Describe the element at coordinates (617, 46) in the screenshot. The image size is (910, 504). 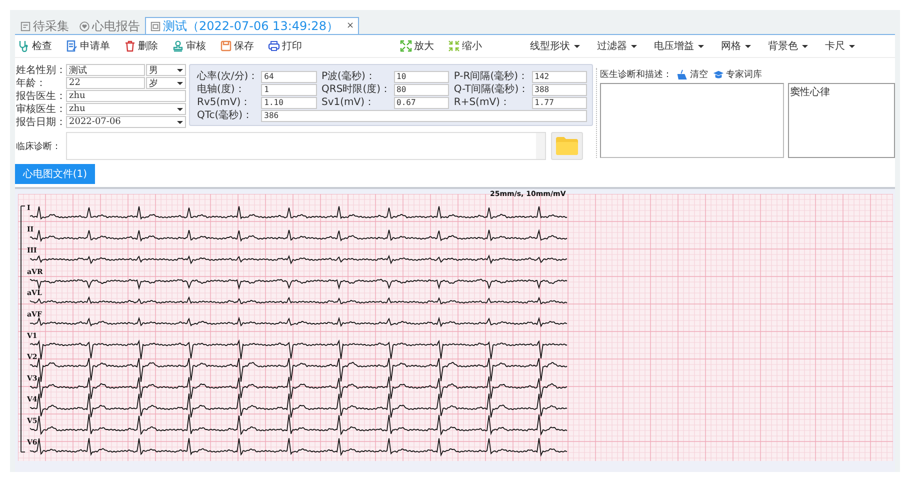
I see `dropdown-menu: 过滤器` at that location.